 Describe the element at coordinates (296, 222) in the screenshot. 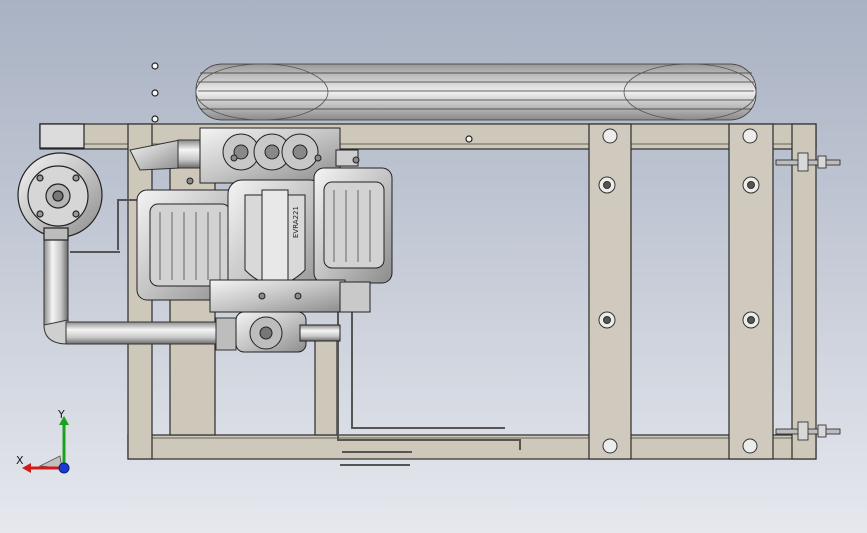

I see `compressor-stamp-text: EVRA221` at that location.